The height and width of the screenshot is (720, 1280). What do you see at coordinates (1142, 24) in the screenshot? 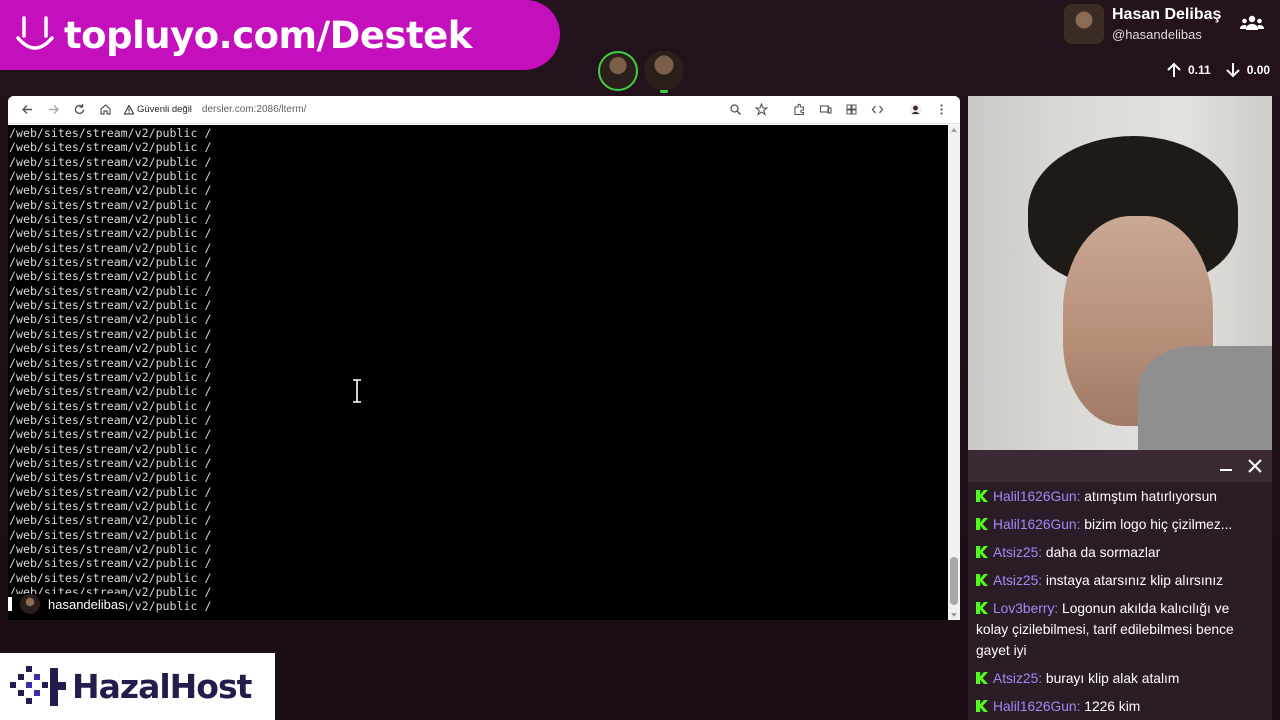
I see `streamer-profile: Hasan Delibaş @hasandelibas` at bounding box center [1142, 24].